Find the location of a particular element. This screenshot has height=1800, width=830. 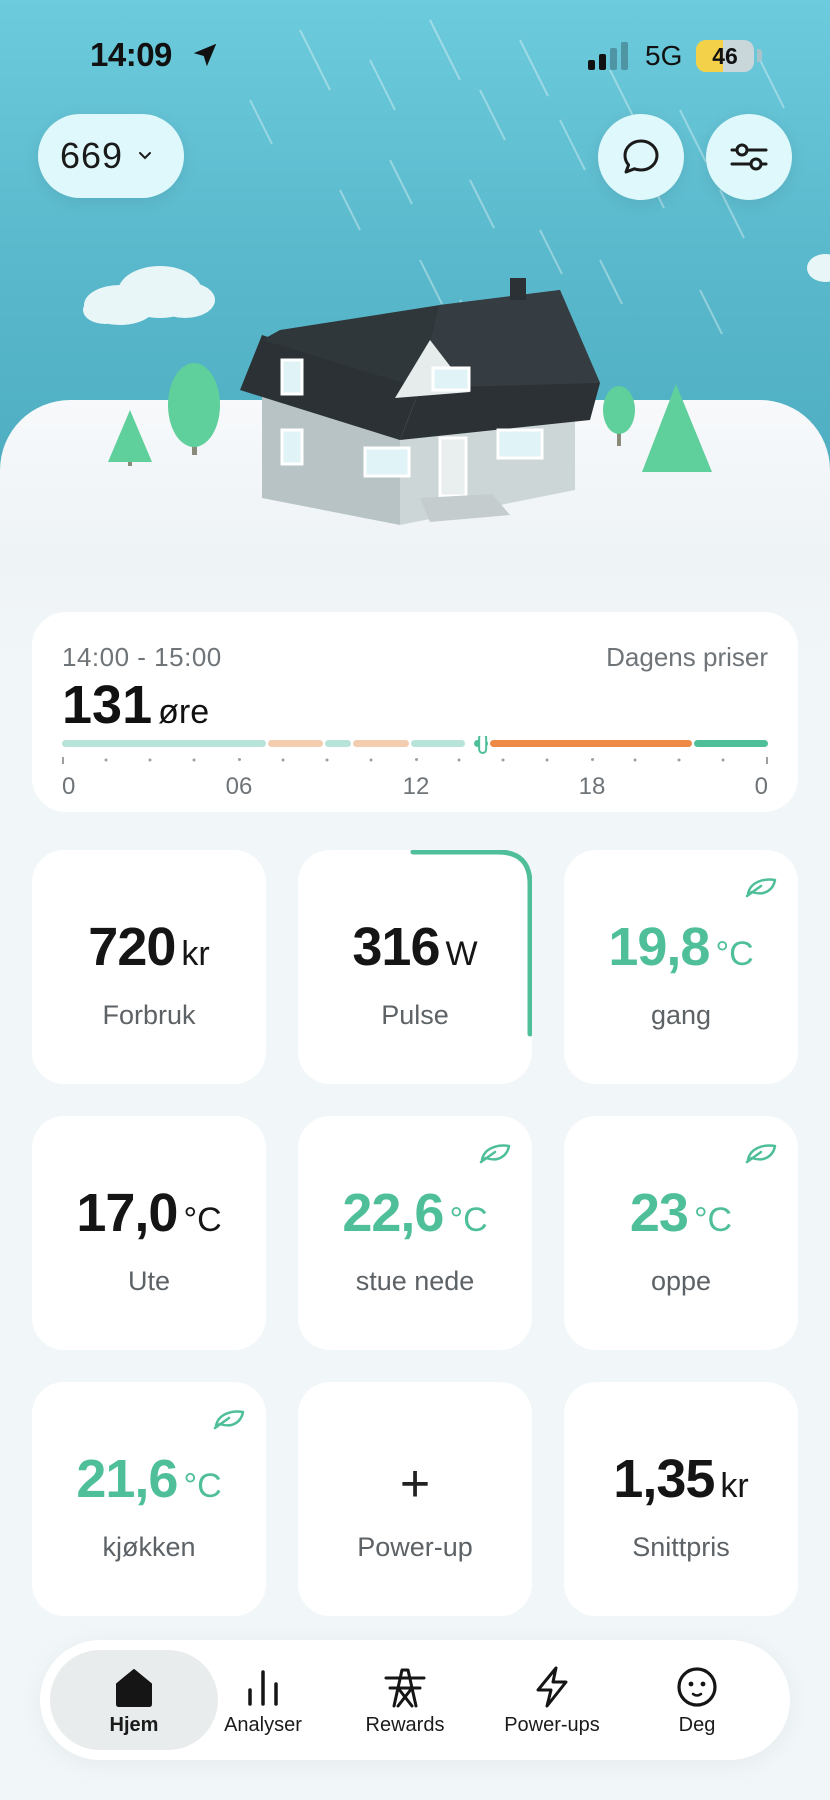

battery-tip is located at coordinates (759, 55).